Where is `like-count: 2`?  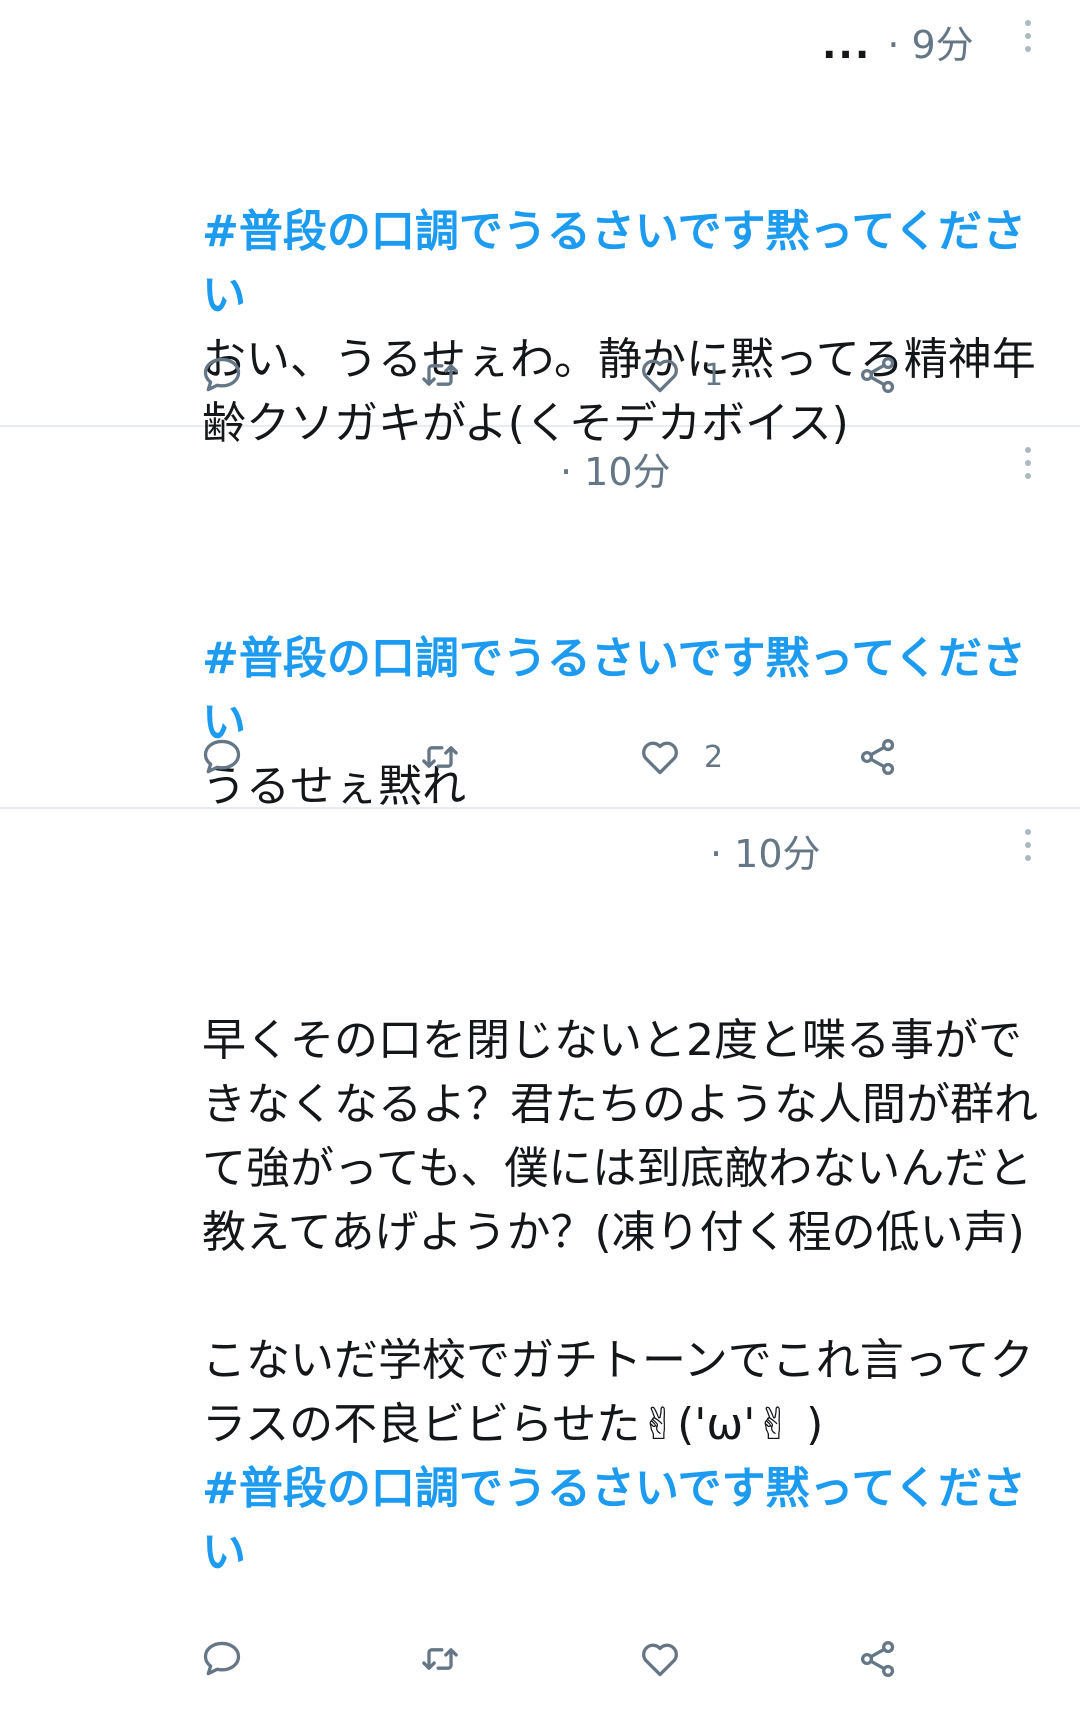
like-count: 2 is located at coordinates (714, 757).